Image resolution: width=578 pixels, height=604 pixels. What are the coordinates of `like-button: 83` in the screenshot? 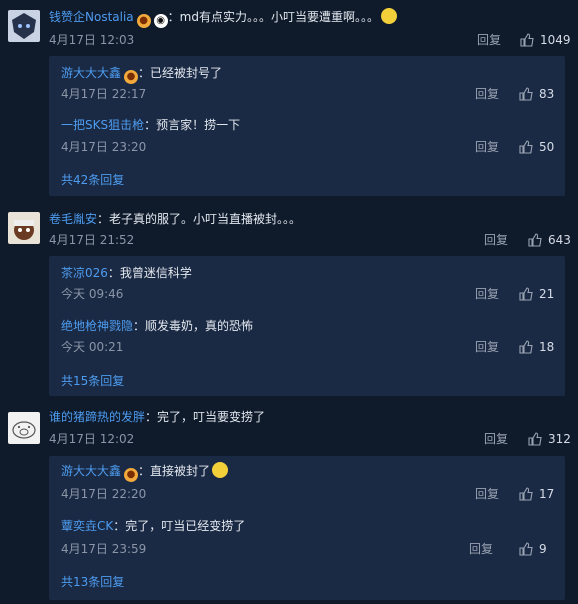 It's located at (540, 94).